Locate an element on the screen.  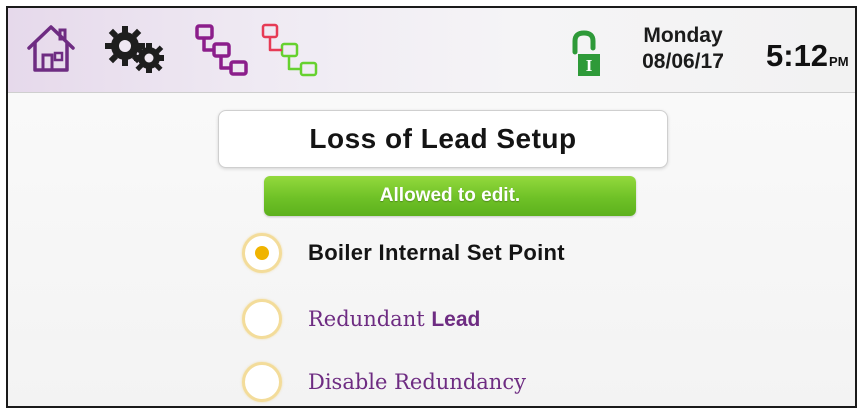
clock: 5:12PM is located at coordinates (807, 56).